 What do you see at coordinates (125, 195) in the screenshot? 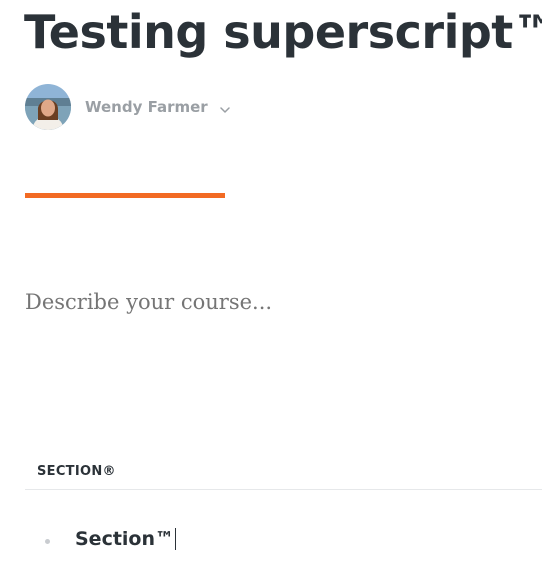
I see `accent-divider` at bounding box center [125, 195].